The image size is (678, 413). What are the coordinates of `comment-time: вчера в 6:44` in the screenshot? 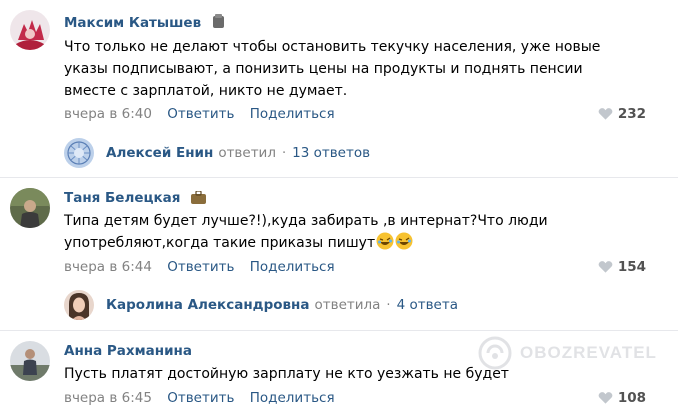 It's located at (108, 267).